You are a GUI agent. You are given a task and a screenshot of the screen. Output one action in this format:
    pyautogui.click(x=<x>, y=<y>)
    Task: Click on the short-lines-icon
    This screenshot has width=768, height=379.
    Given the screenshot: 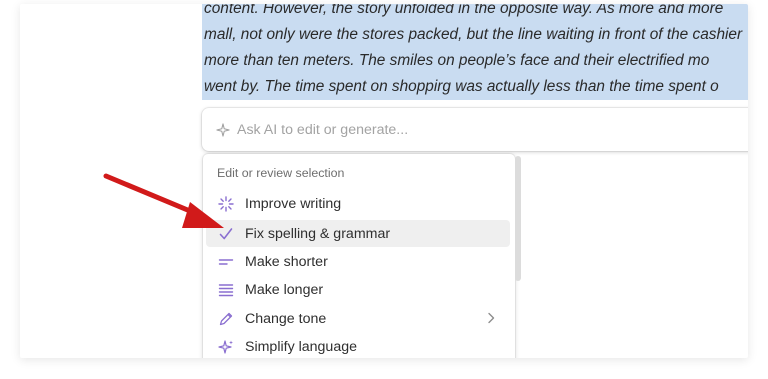 What is the action you would take?
    pyautogui.click(x=226, y=262)
    